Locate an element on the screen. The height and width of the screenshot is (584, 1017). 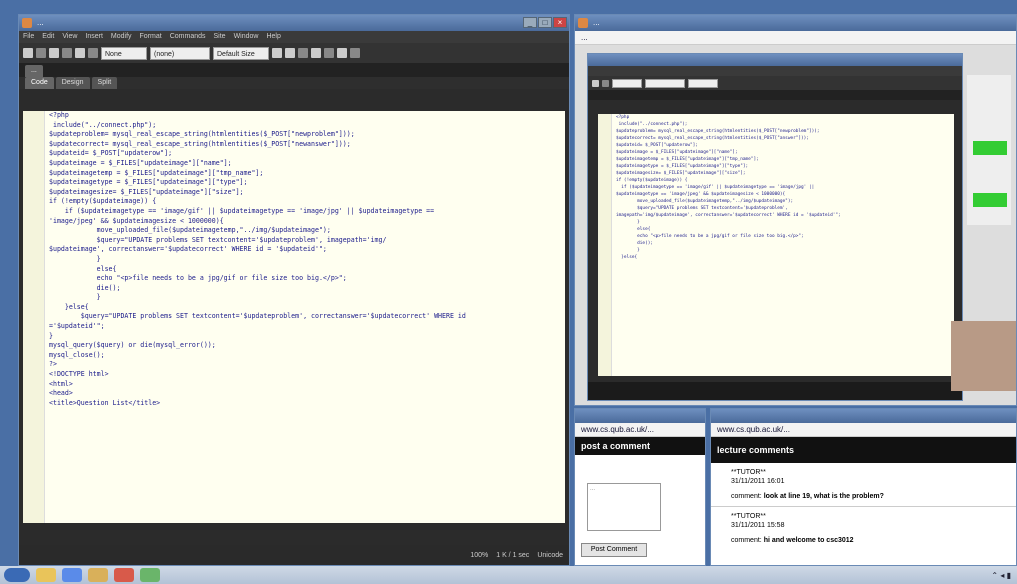
paste-icon is located at coordinates (93, 53).